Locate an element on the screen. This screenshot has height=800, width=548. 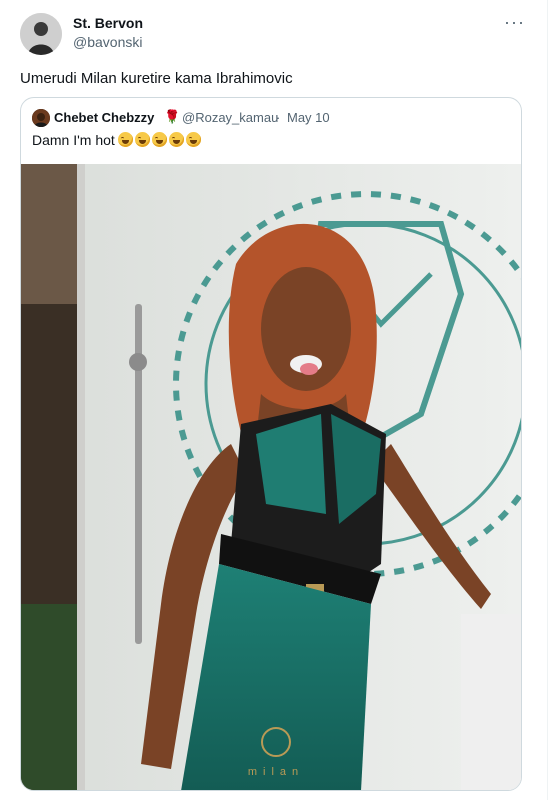
tweet-text: Umerudi Milan kuretire kama Ibrahimovic is located at coordinates (156, 78).